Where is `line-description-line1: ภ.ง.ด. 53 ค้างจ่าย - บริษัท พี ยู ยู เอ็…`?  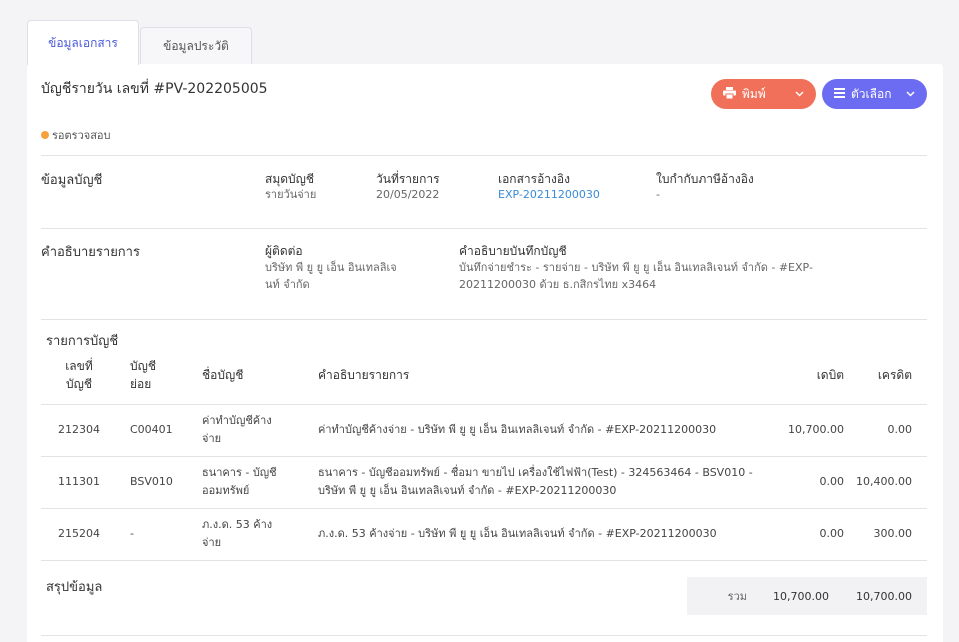 line-description-line1: ภ.ง.ด. 53 ค้างจ่าย - บริษัท พี ยู ยู เอ็… is located at coordinates (517, 533).